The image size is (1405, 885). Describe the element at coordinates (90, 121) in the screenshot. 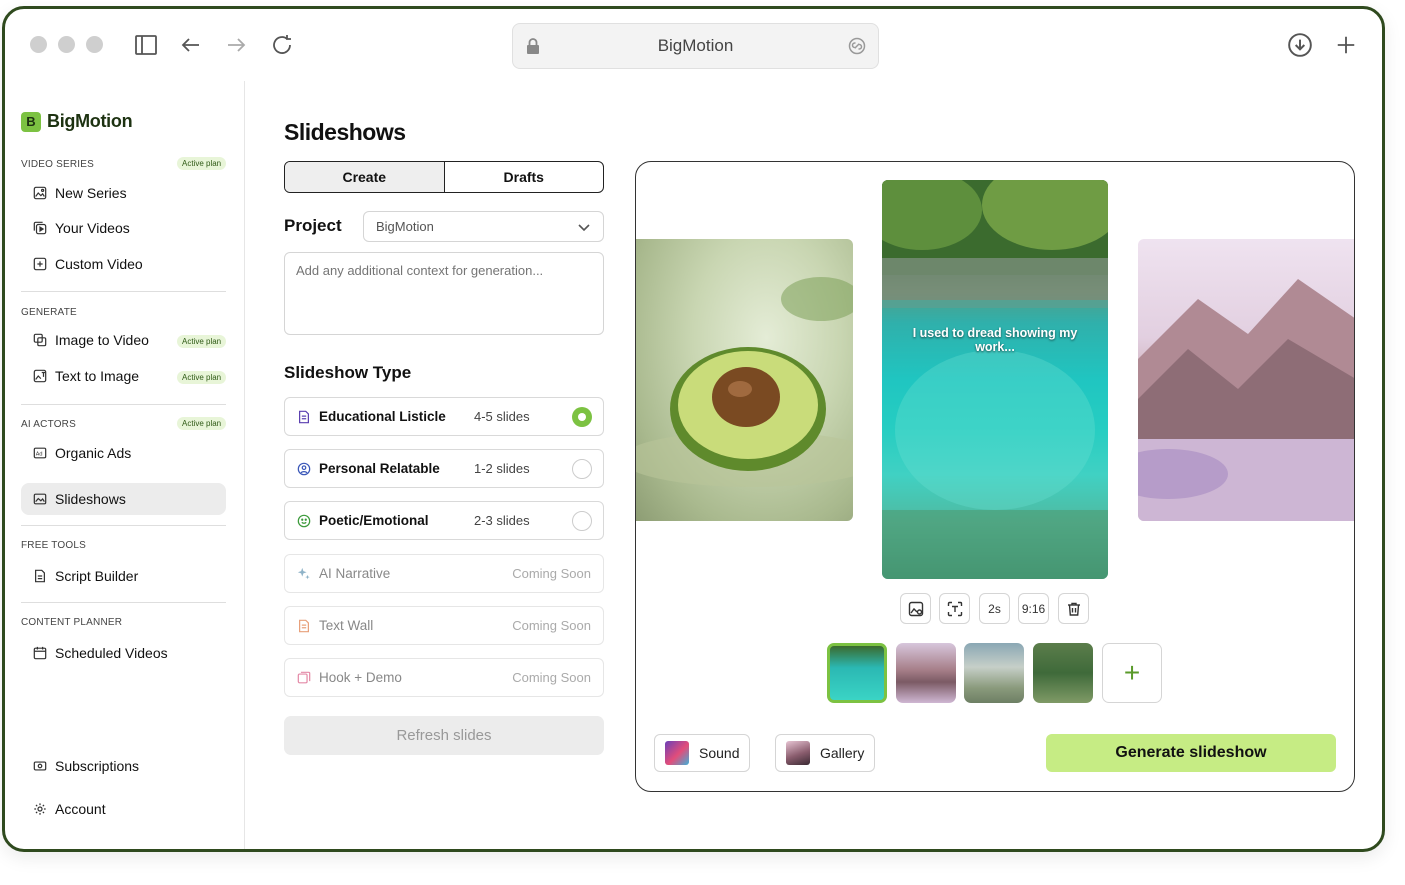

I see `brand-name: BigMotion` at that location.